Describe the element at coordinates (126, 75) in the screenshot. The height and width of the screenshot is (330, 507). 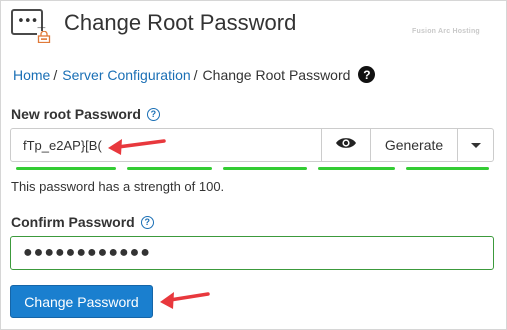
I see `breadcrumb-server-configuration-link: Server Configuration` at that location.